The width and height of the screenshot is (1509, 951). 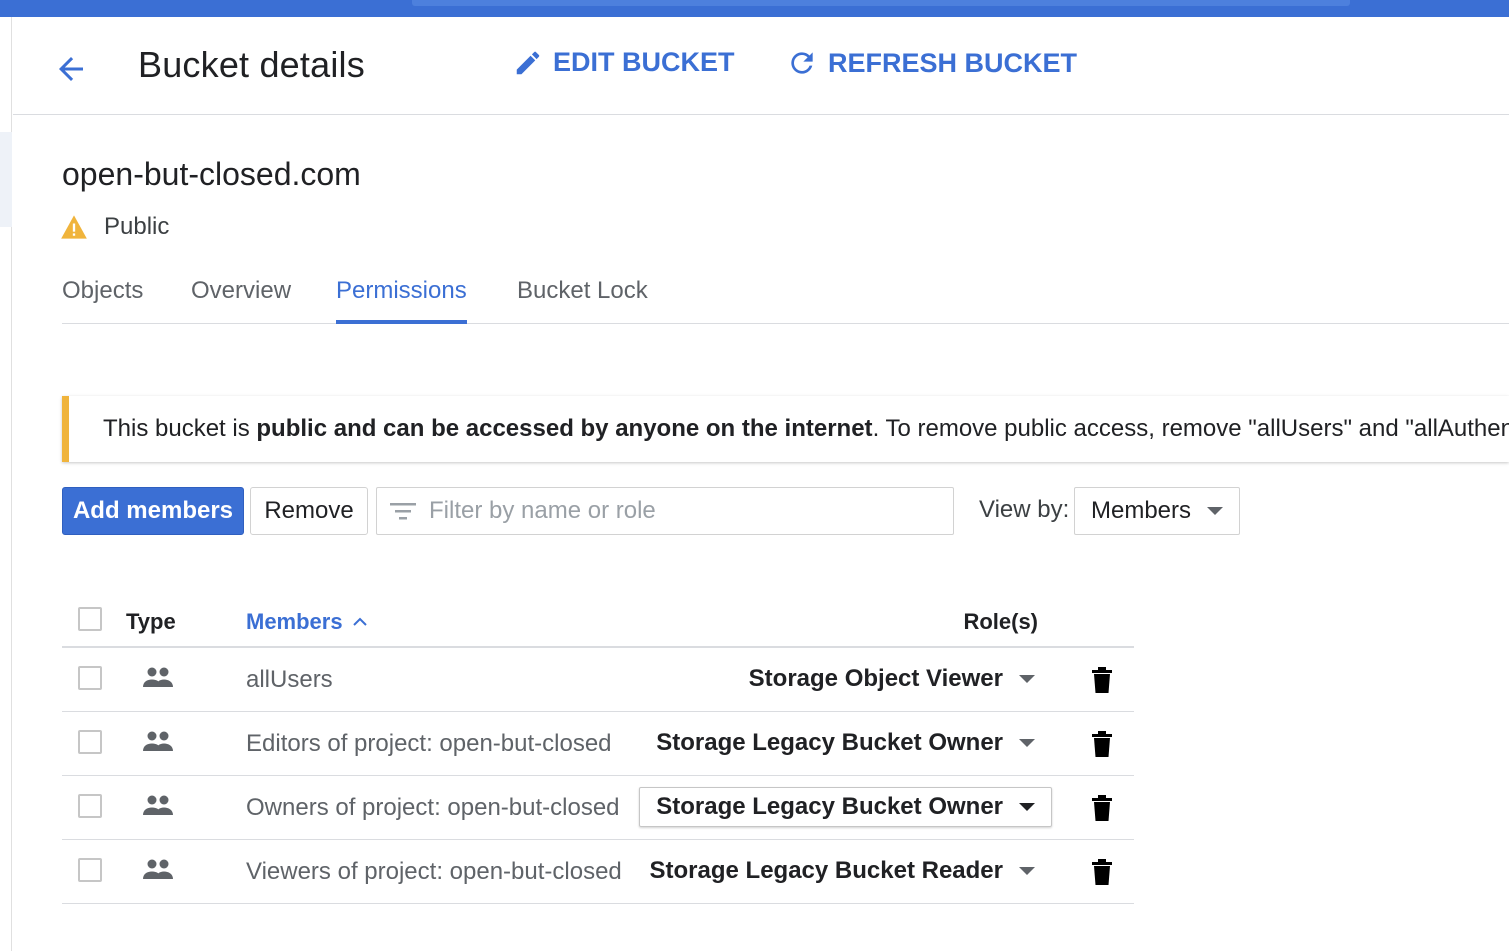 What do you see at coordinates (802, 63) in the screenshot?
I see `refresh-icon` at bounding box center [802, 63].